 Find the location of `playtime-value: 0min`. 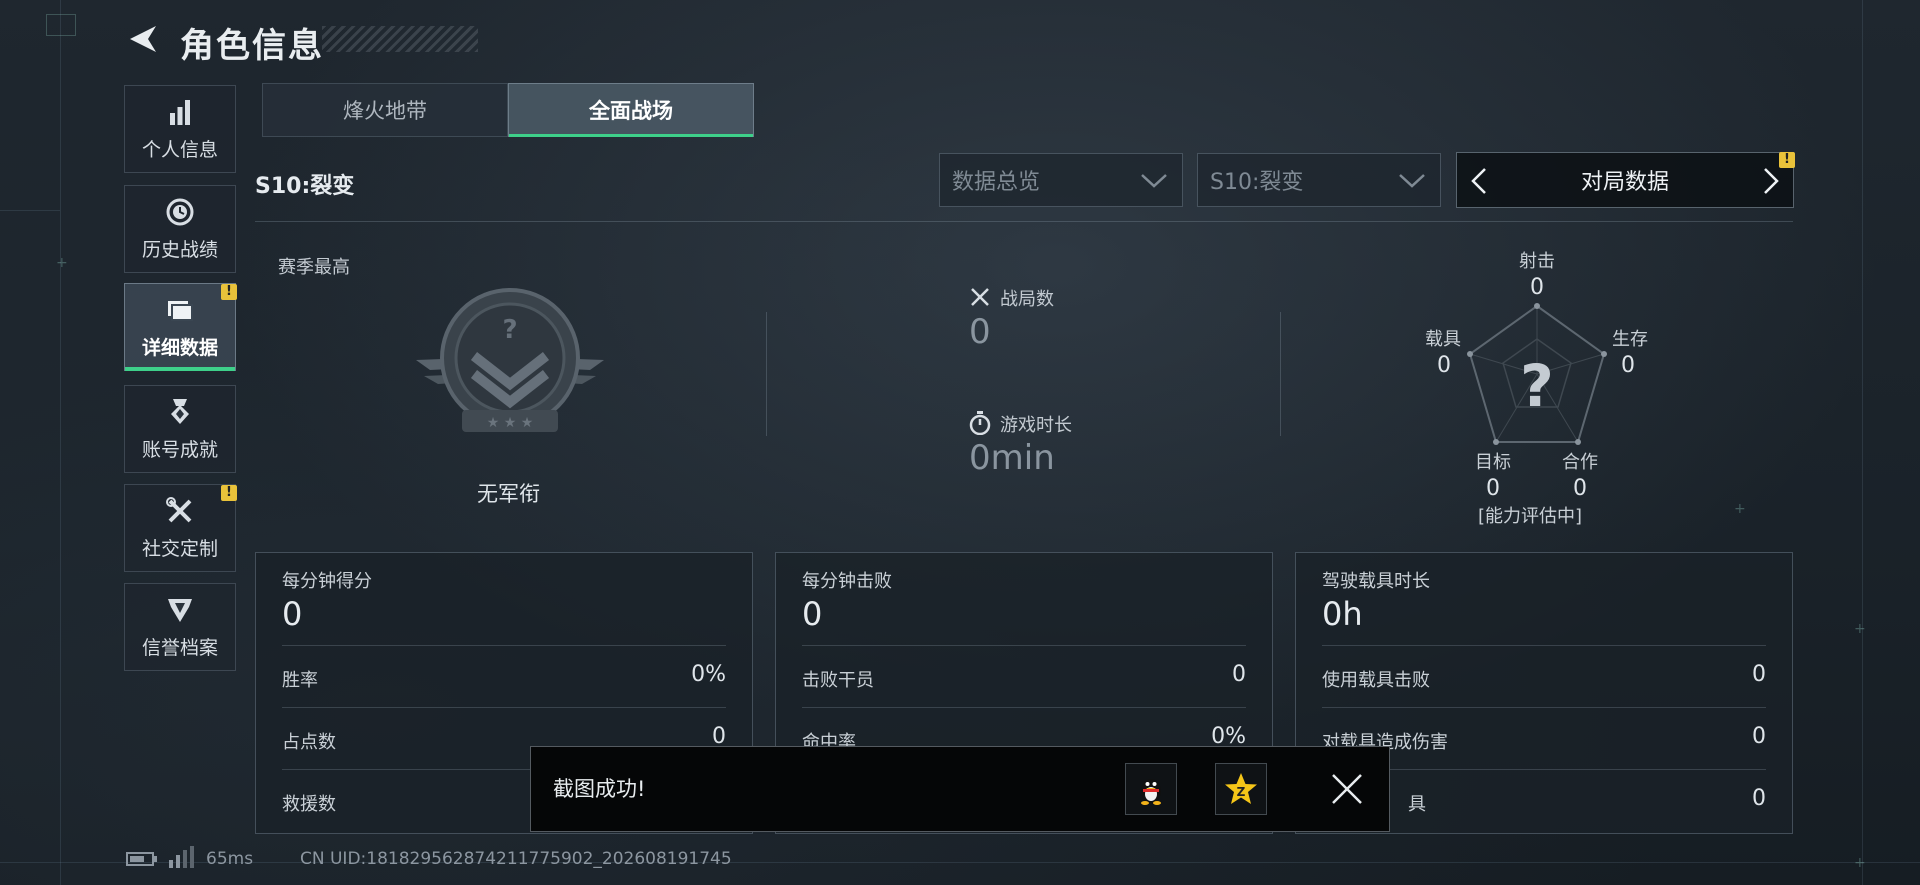

playtime-value: 0min is located at coordinates (1012, 458).